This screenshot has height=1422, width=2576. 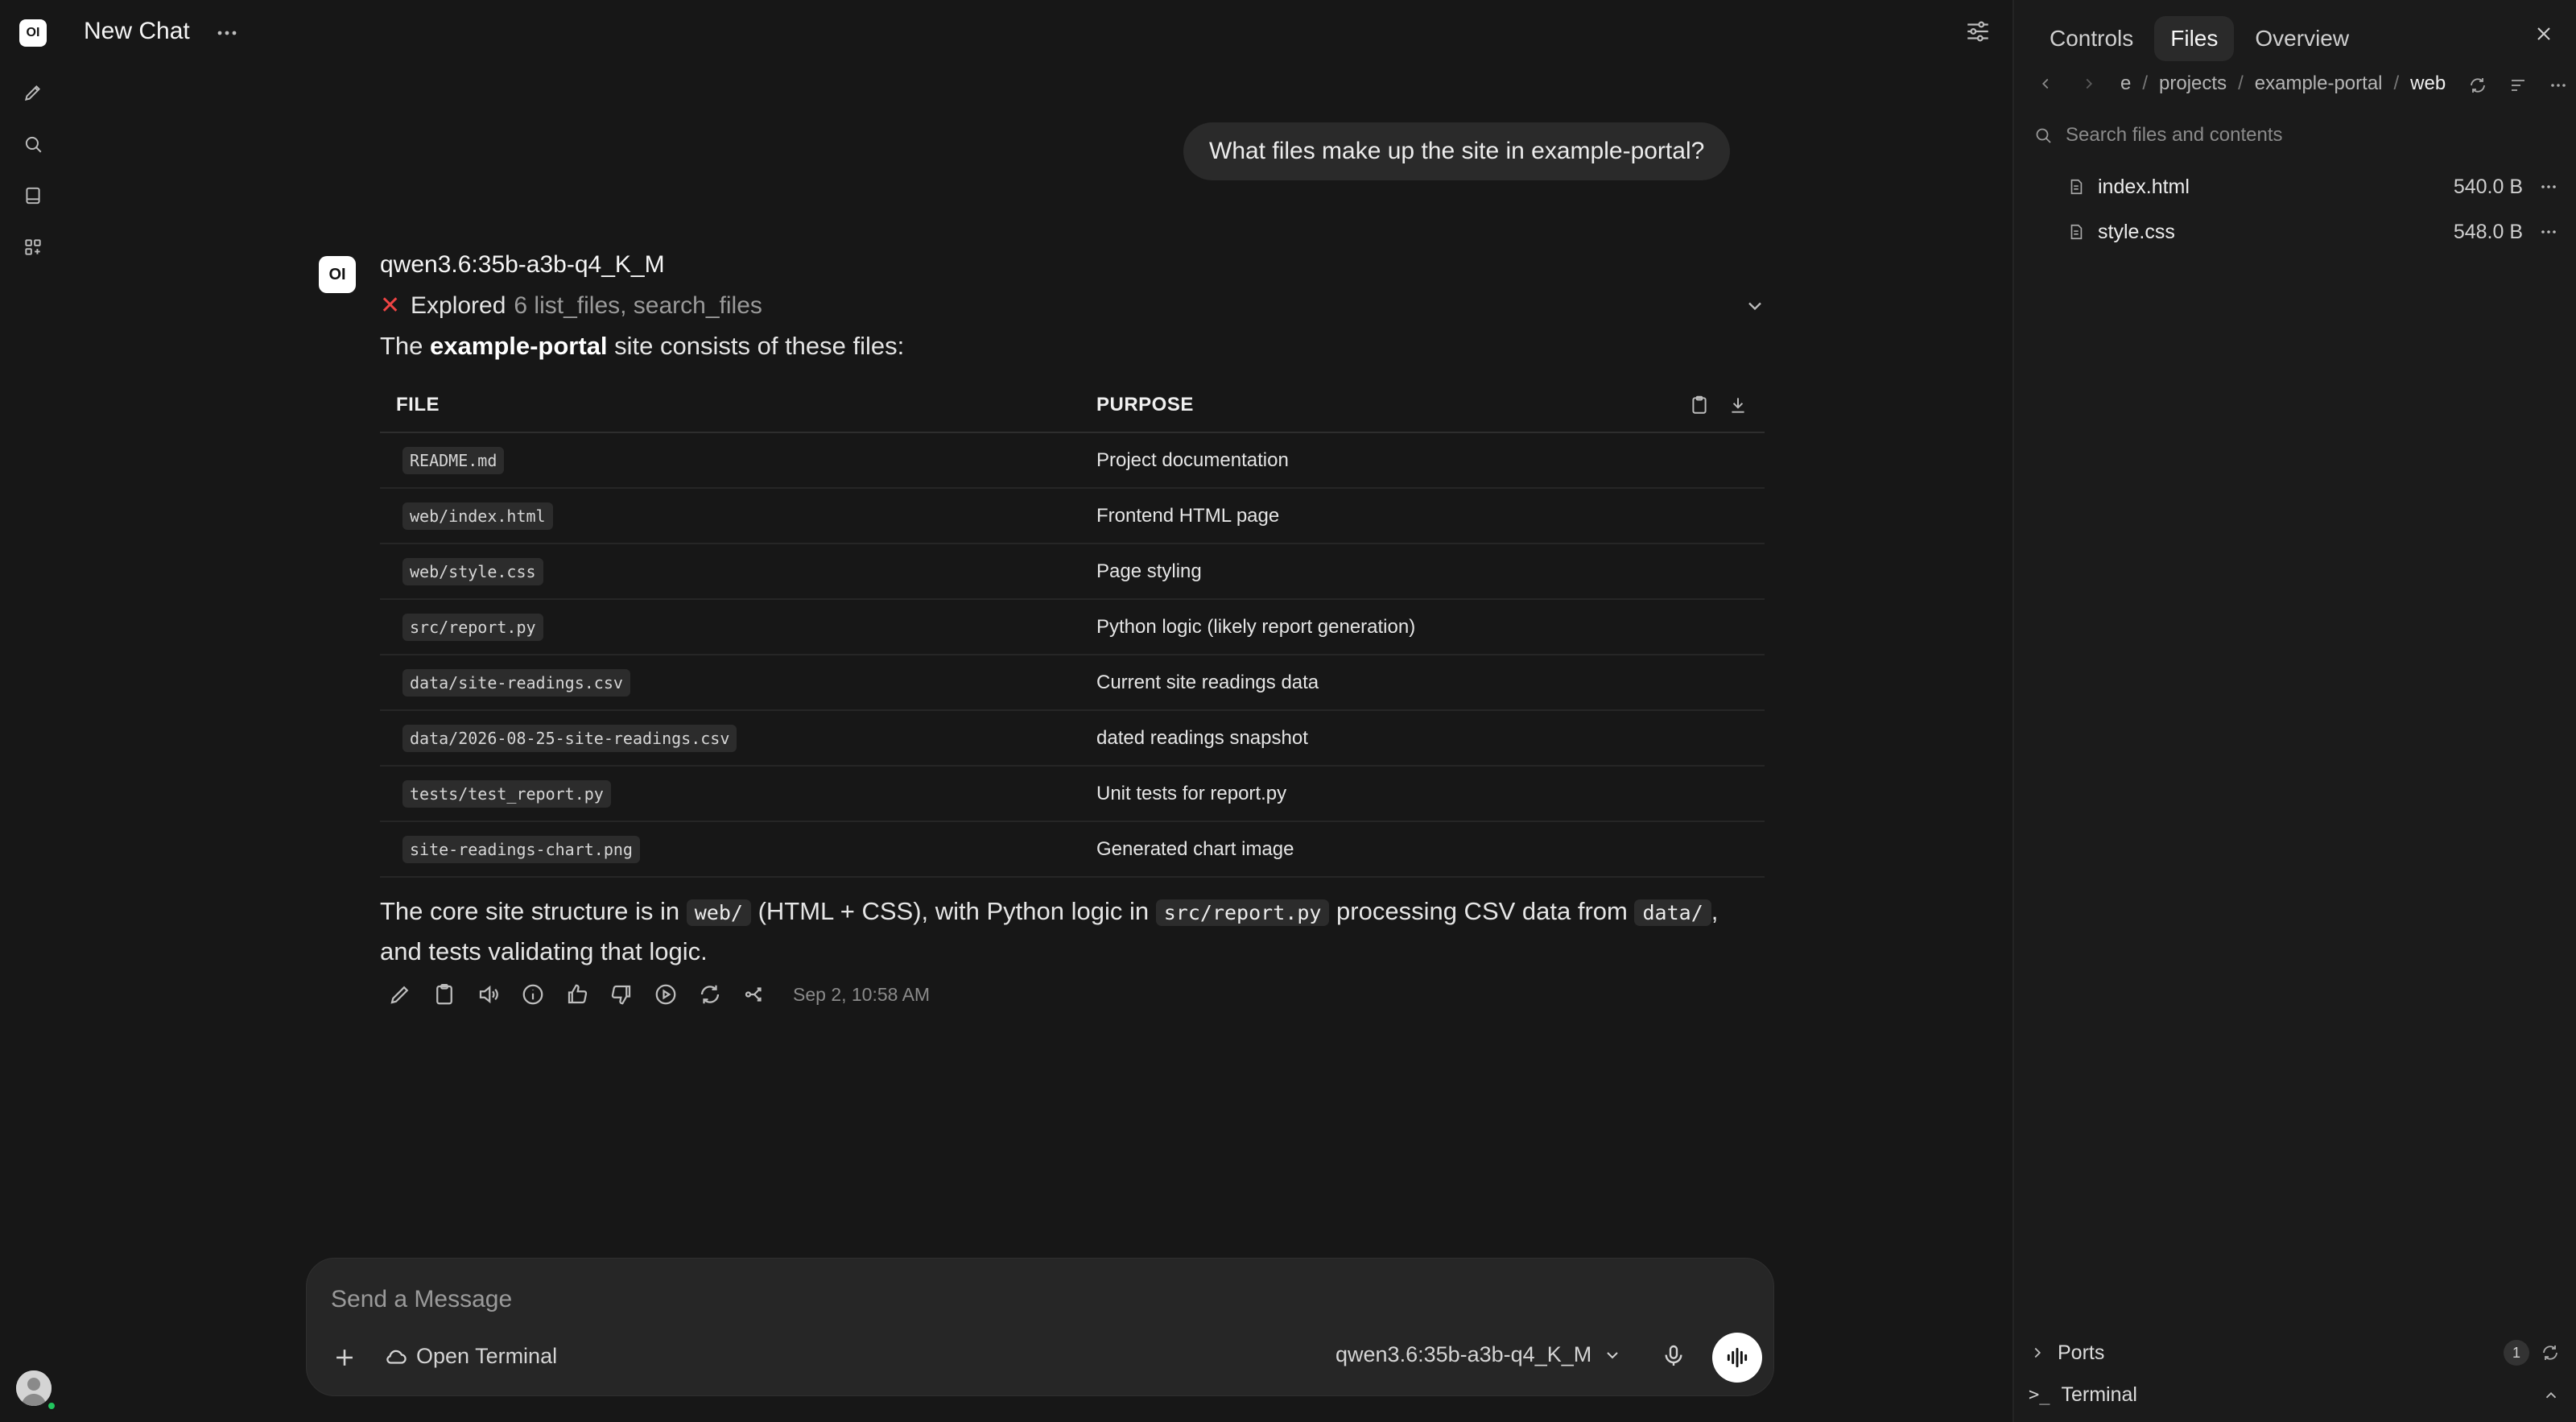 I want to click on read-aloud-button, so click(x=489, y=994).